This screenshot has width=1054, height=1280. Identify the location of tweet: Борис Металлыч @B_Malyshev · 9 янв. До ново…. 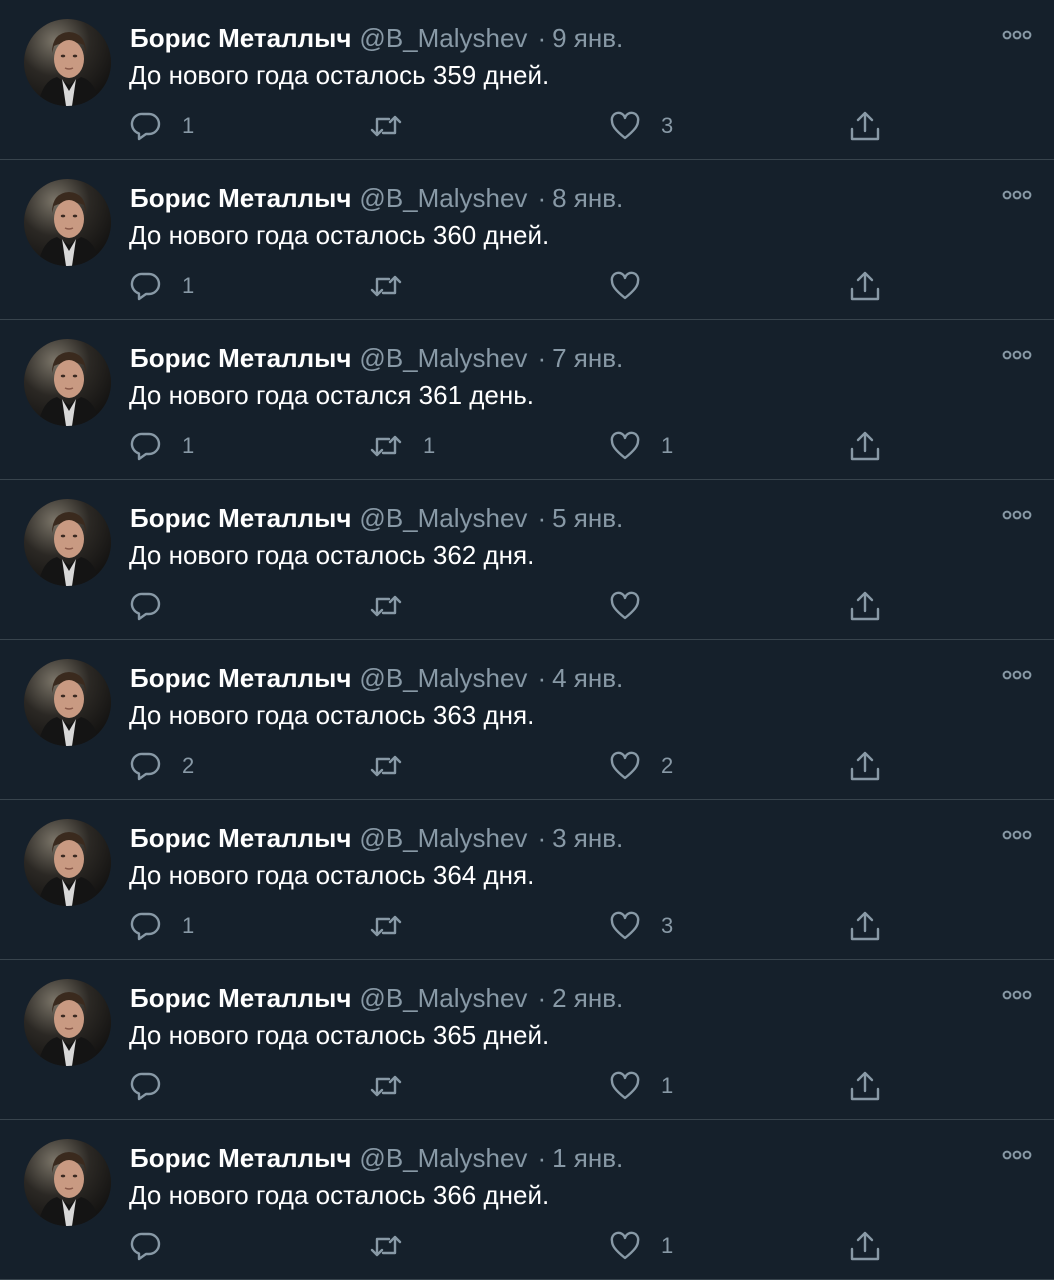
(527, 80).